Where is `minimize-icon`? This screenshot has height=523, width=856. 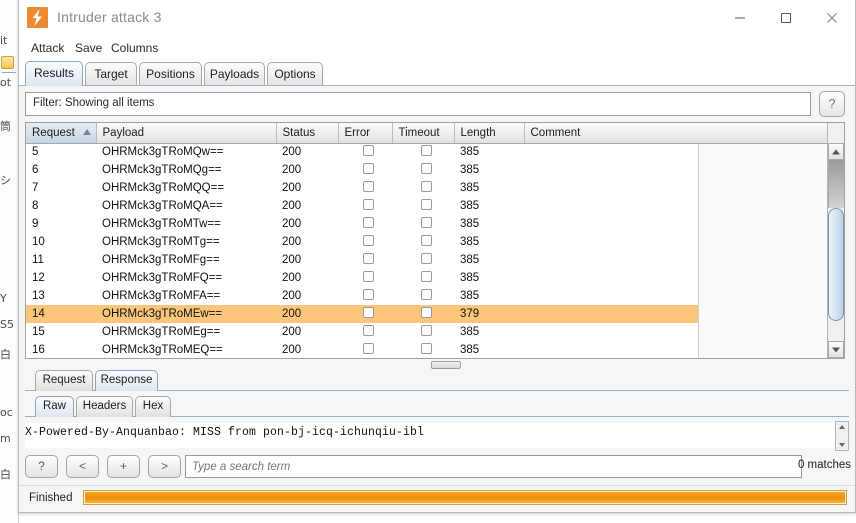
minimize-icon is located at coordinates (740, 17).